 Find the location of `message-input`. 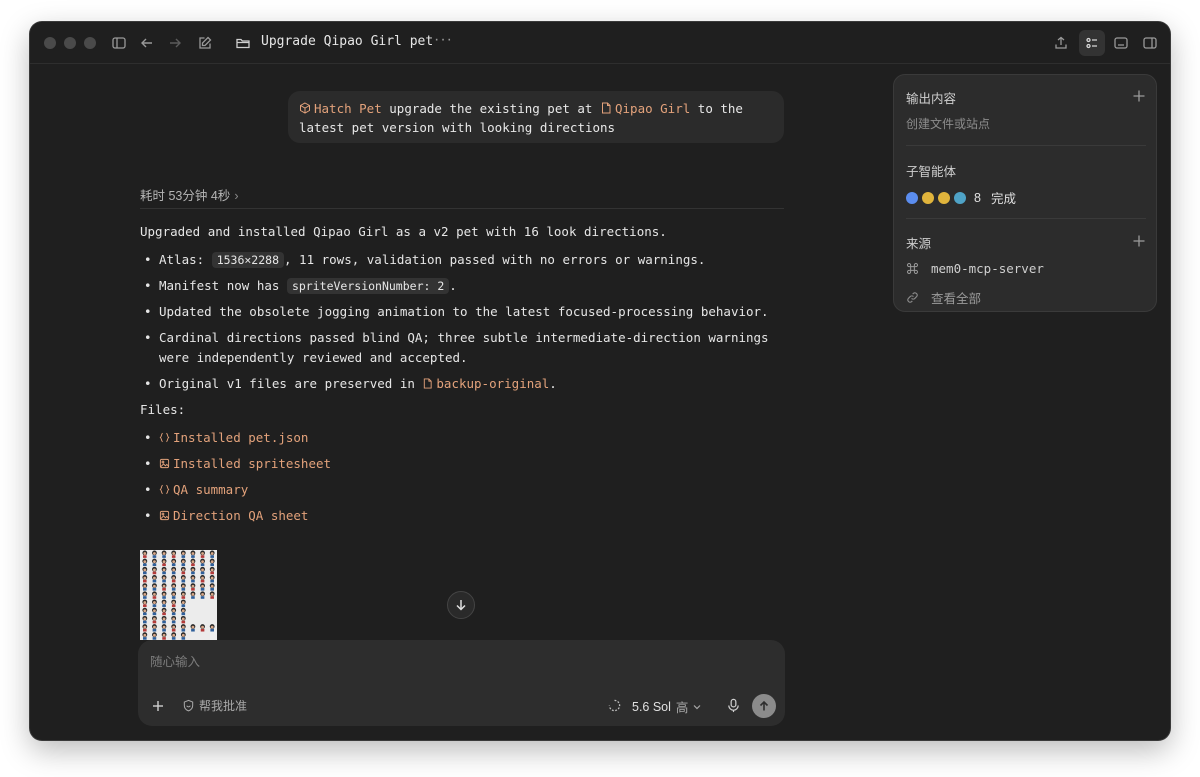

message-input is located at coordinates (450, 662).